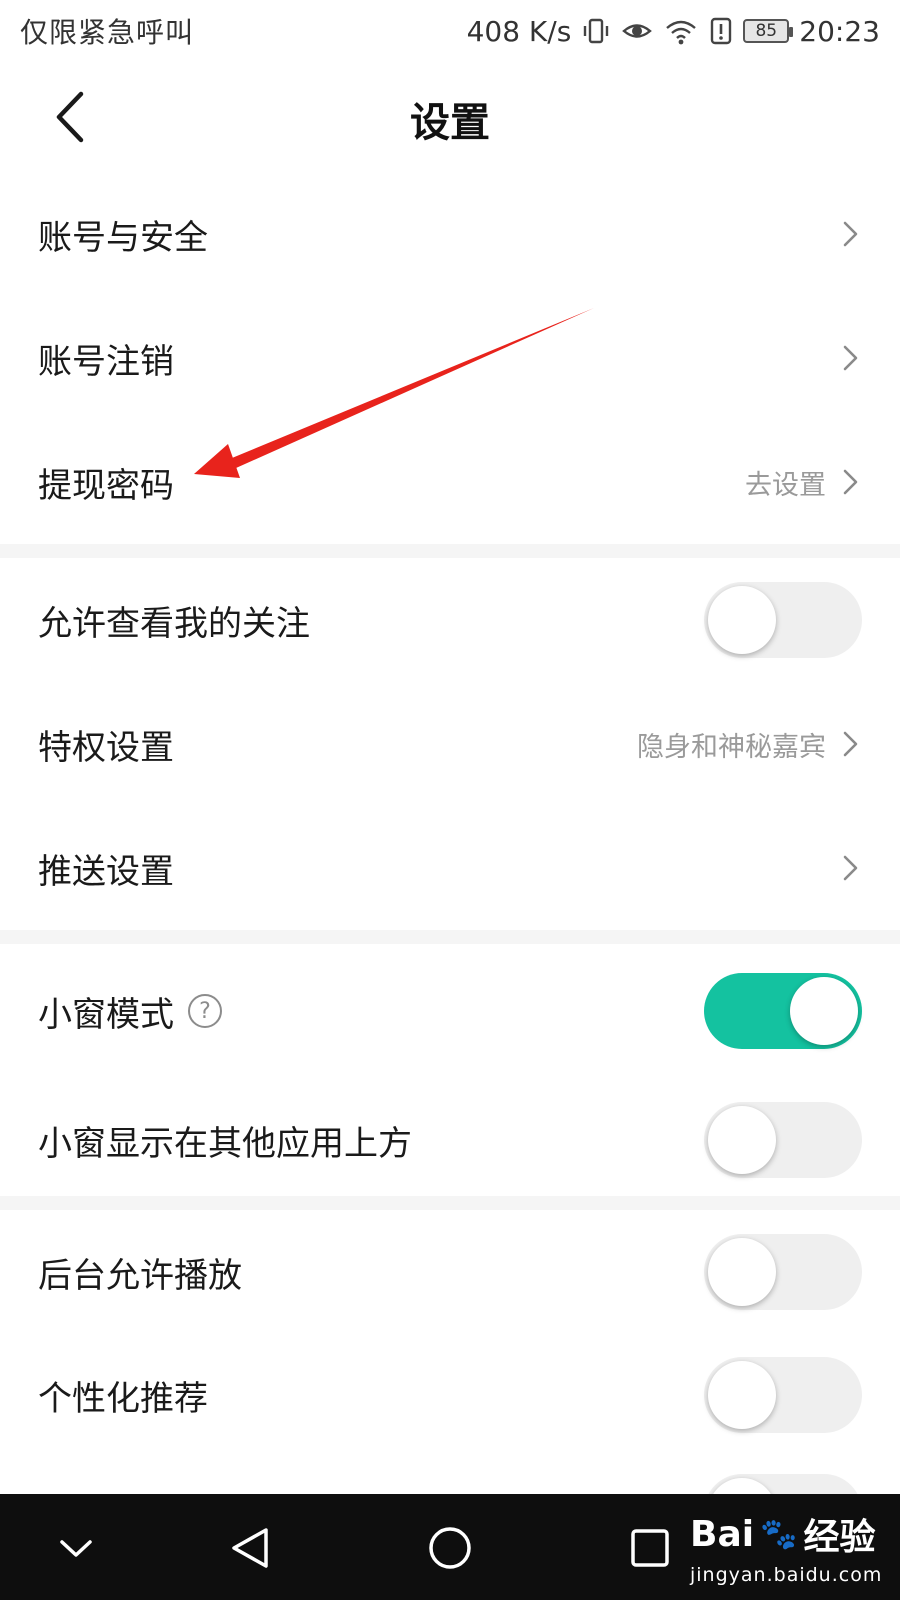 Image resolution: width=900 pixels, height=1600 pixels. I want to click on header: 设置, so click(450, 117).